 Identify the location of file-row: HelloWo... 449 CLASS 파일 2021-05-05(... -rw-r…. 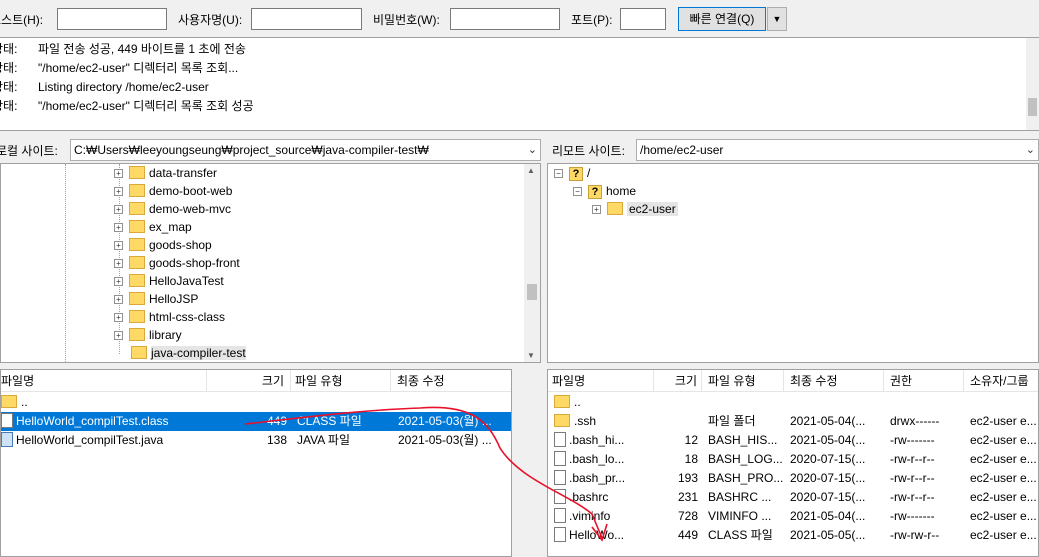
(793, 535).